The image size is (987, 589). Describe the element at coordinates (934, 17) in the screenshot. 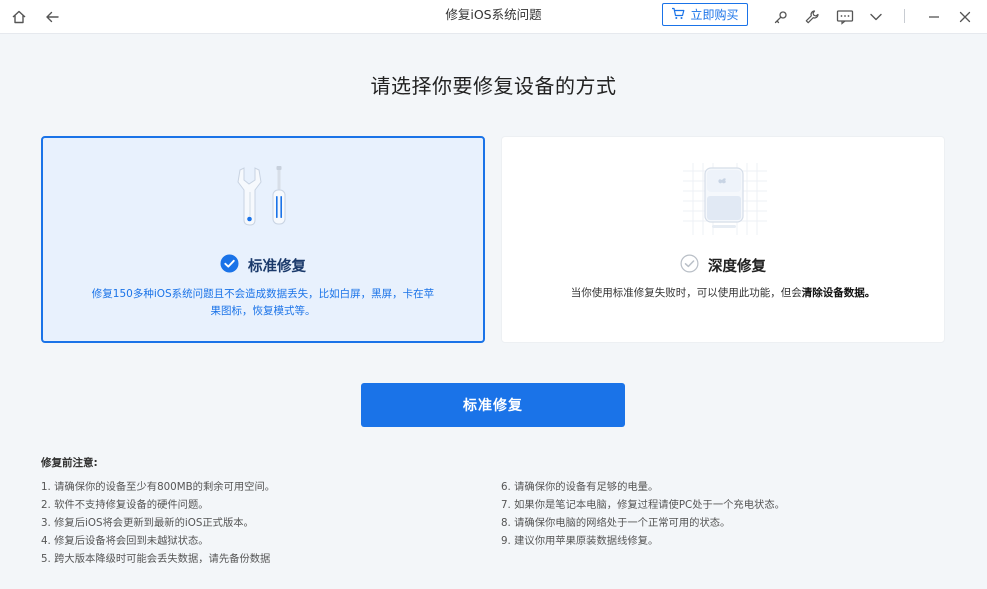

I see `minimize-icon` at that location.